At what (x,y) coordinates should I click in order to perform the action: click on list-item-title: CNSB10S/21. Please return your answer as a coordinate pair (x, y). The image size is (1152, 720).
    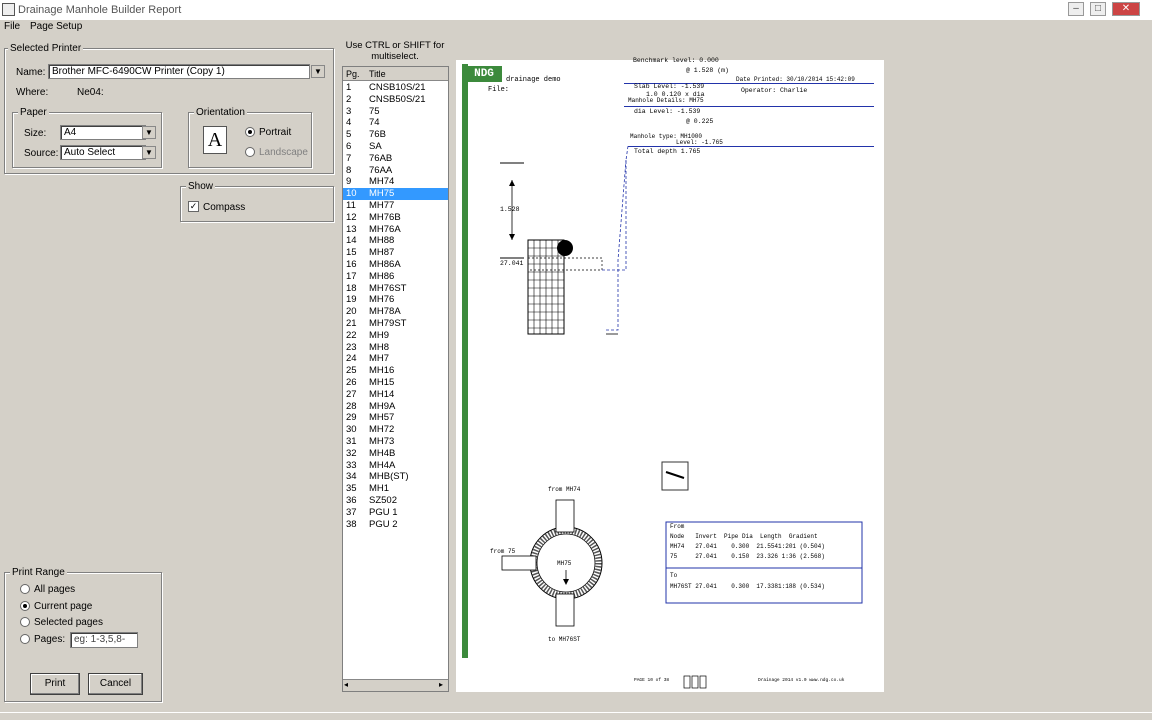
    Looking at the image, I should click on (397, 87).